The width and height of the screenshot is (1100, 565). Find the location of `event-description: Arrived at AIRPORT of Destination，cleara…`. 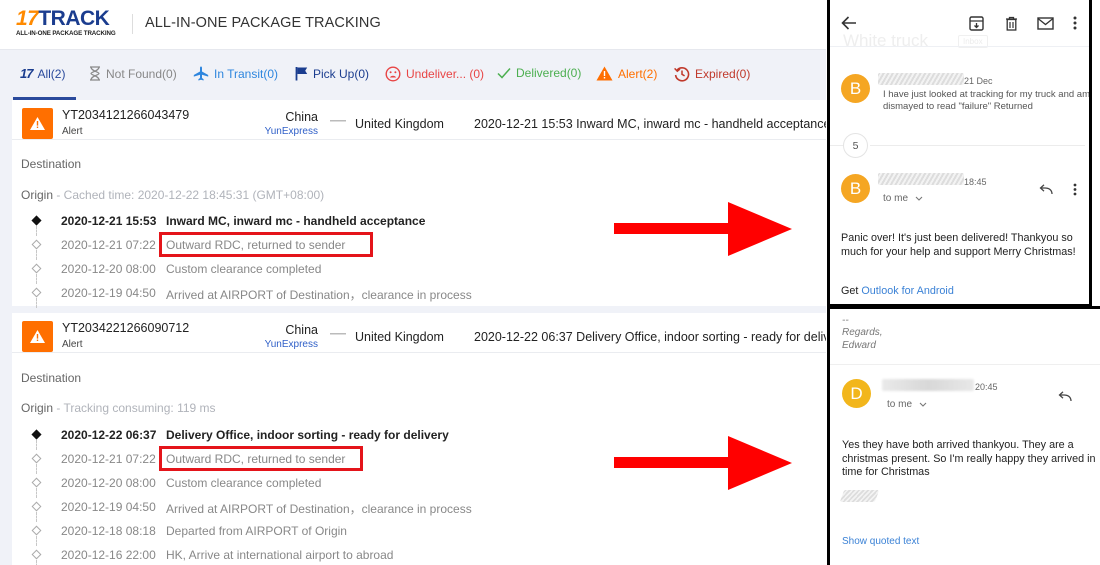

event-description: Arrived at AIRPORT of Destination，cleara… is located at coordinates (319, 509).